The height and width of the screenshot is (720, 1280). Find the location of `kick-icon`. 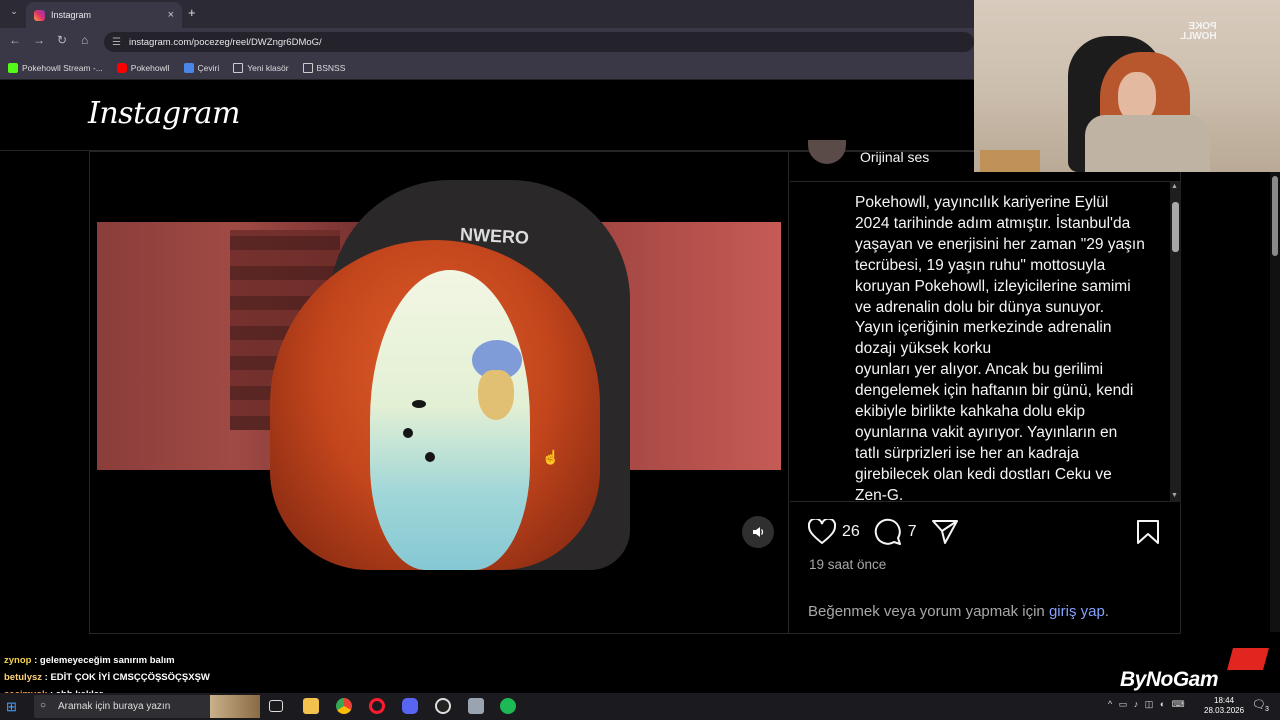

kick-icon is located at coordinates (13, 67).